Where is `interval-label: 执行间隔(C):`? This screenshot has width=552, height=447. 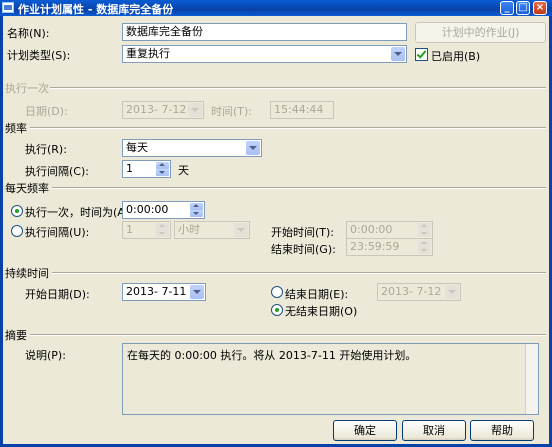
interval-label: 执行间隔(C): is located at coordinates (57, 171).